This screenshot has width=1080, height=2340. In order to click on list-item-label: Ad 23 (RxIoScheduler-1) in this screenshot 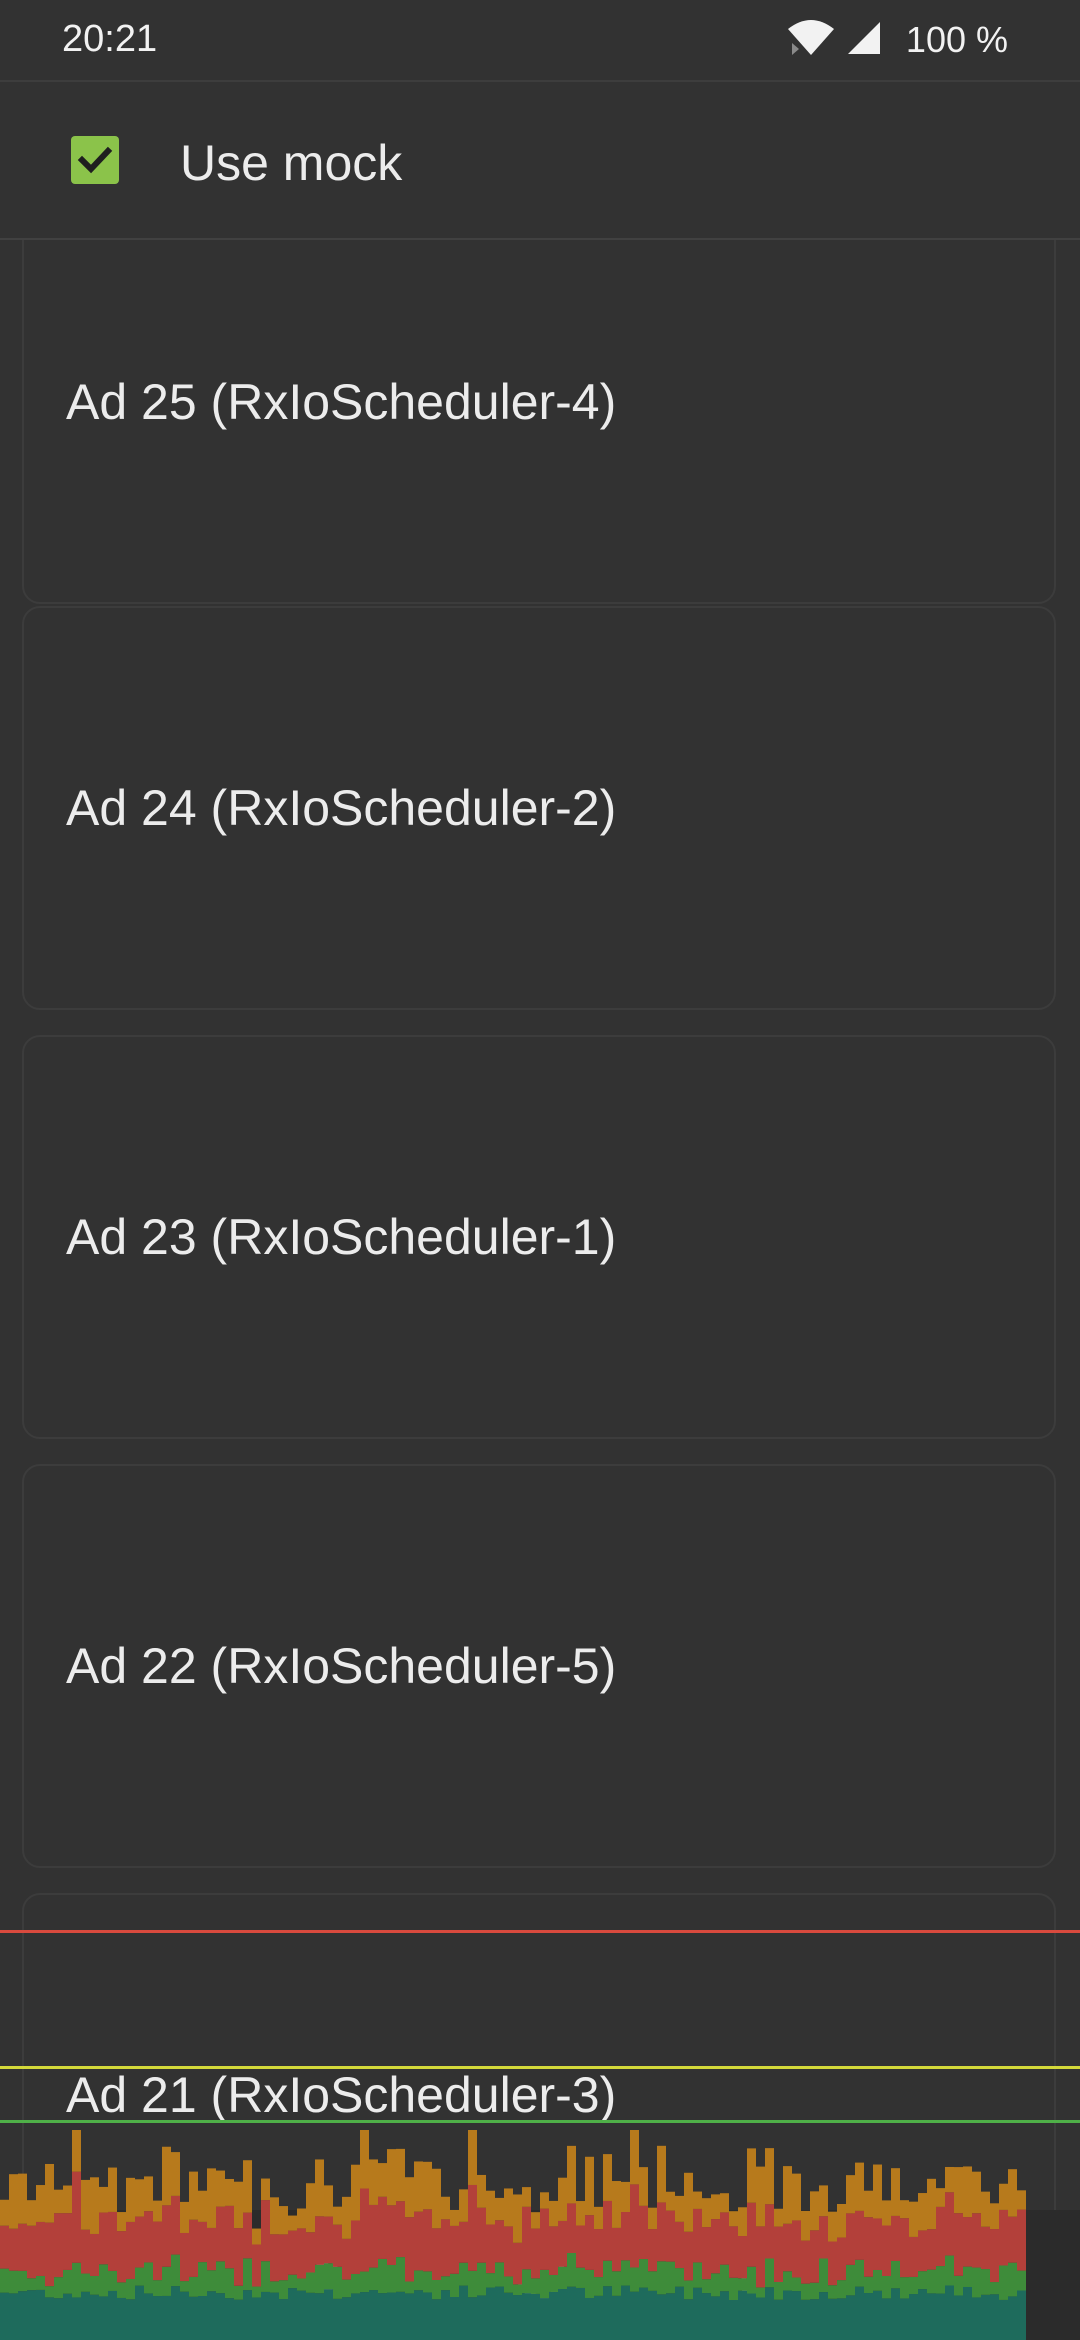, I will do `click(341, 1237)`.